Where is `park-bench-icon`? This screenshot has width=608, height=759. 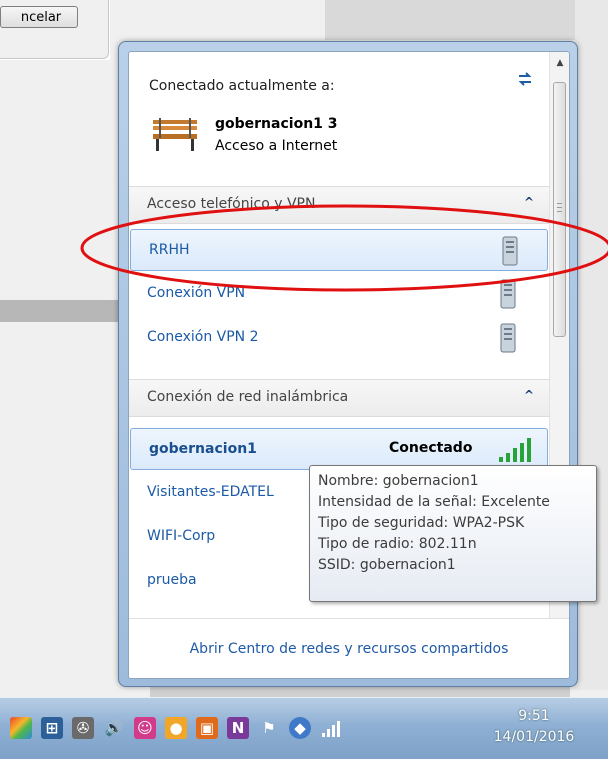 park-bench-icon is located at coordinates (175, 134).